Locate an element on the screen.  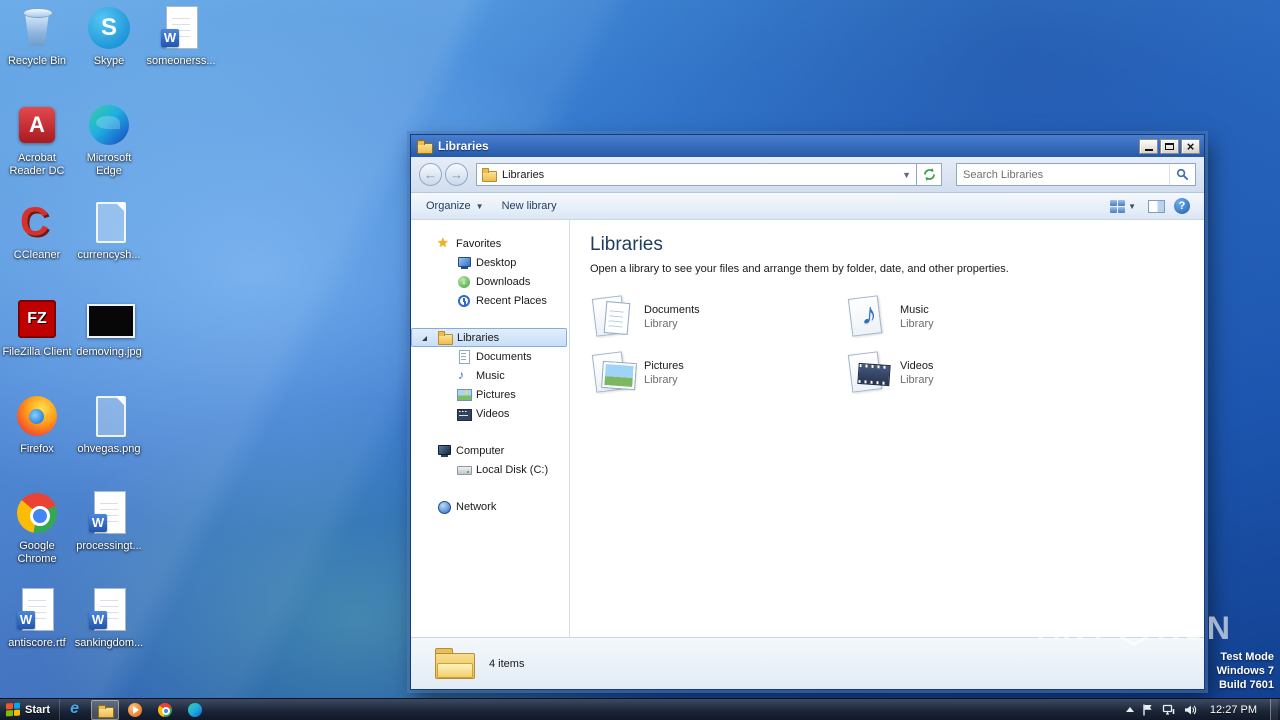
desktop-icon-label: Skype is located at coordinates (109, 61).